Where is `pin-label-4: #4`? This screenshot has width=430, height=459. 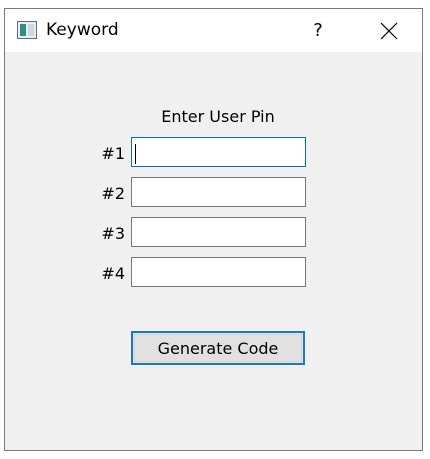
pin-label-4: #4 is located at coordinates (113, 273).